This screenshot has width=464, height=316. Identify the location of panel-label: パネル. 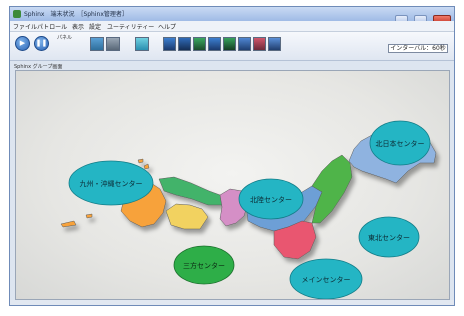
(65, 38).